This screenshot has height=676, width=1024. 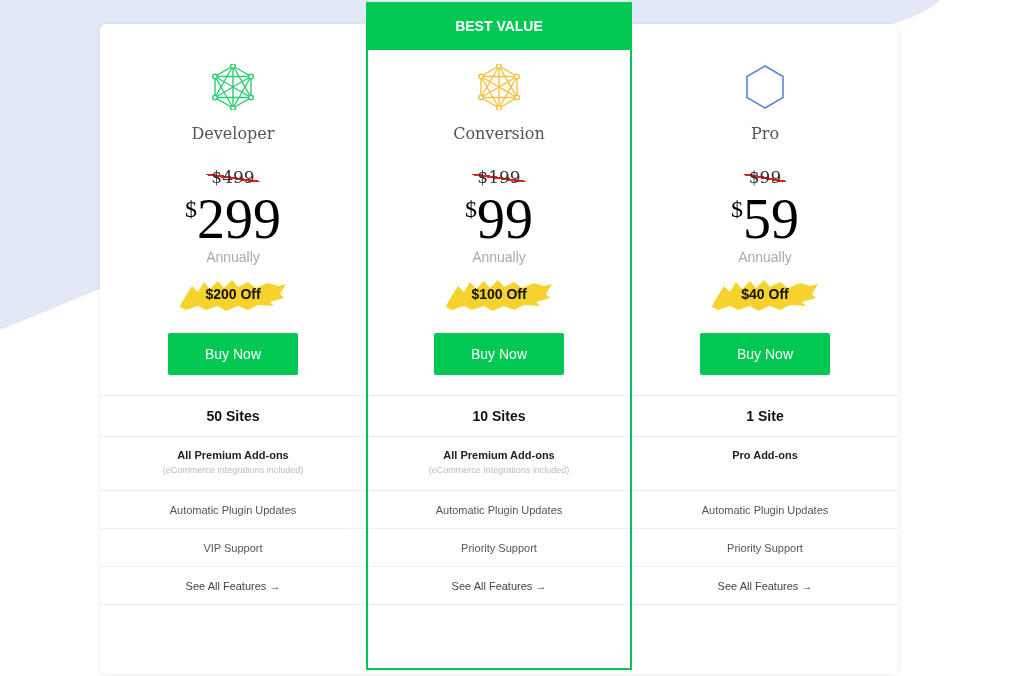 I want to click on plan-price: 299, so click(x=239, y=219).